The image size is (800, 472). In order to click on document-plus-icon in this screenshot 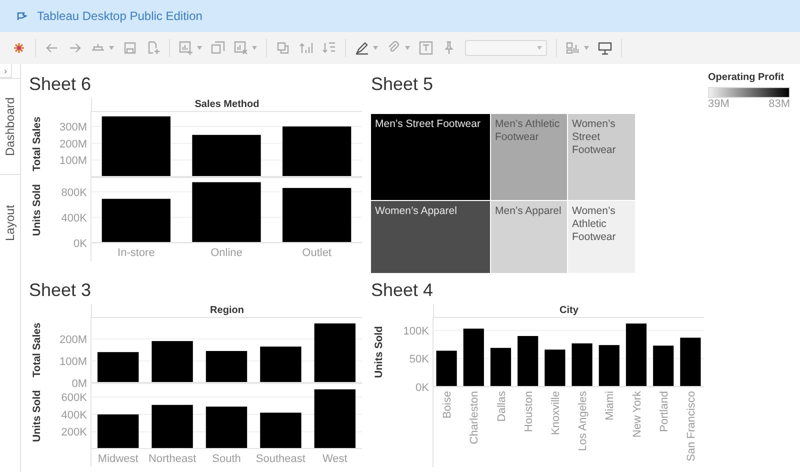, I will do `click(153, 48)`.